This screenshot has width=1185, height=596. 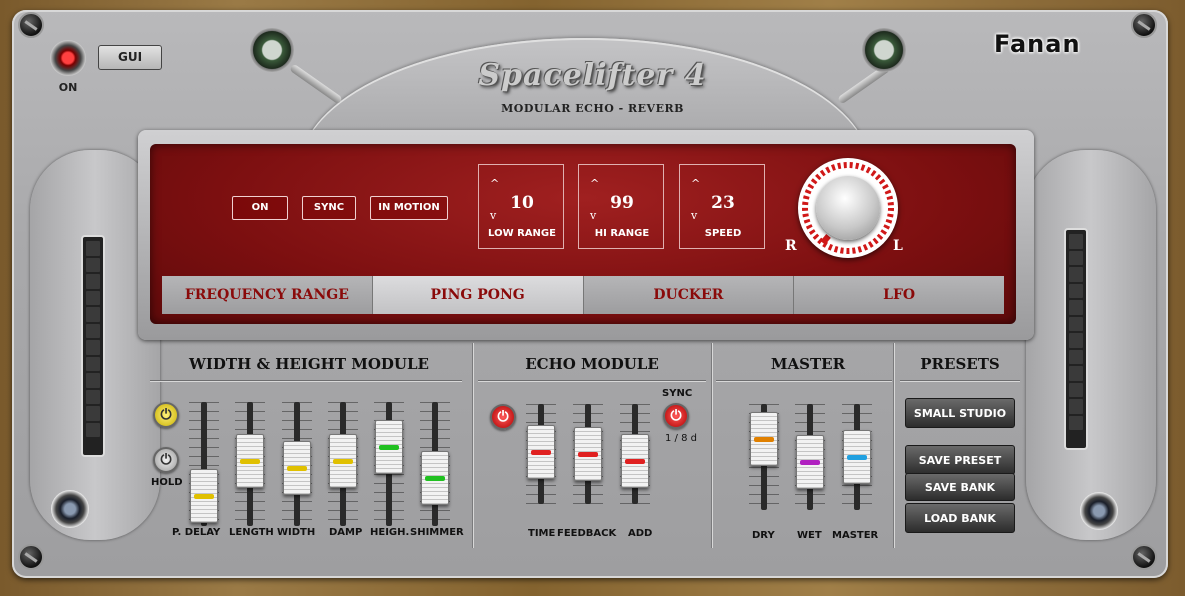 I want to click on hi-range-box: ^ v 99 HI RANGE, so click(x=621, y=206).